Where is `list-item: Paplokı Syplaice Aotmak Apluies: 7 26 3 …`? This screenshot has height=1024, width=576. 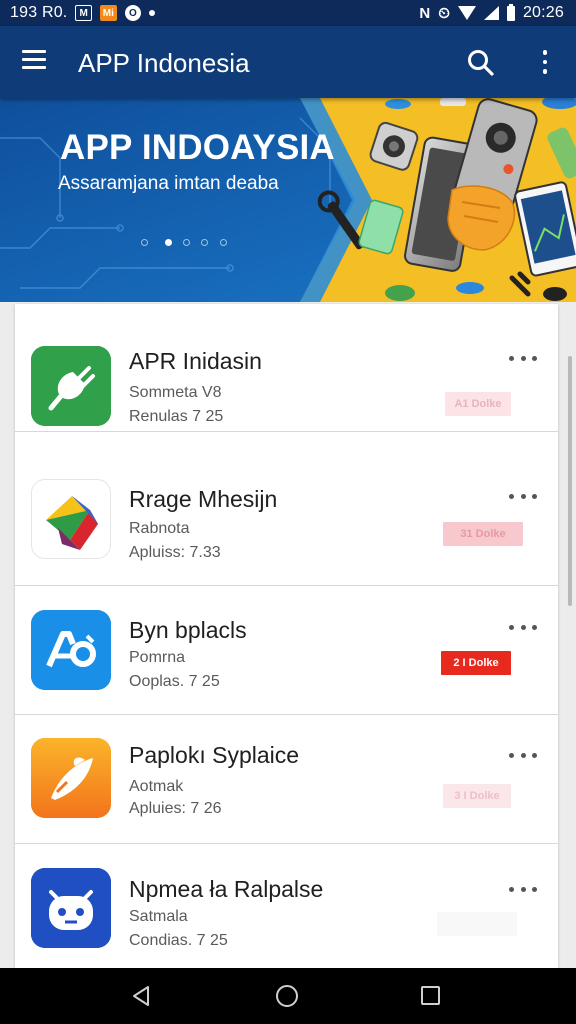 list-item: Paplokı Syplaice Aotmak Apluies: 7 26 3 … is located at coordinates (286, 780).